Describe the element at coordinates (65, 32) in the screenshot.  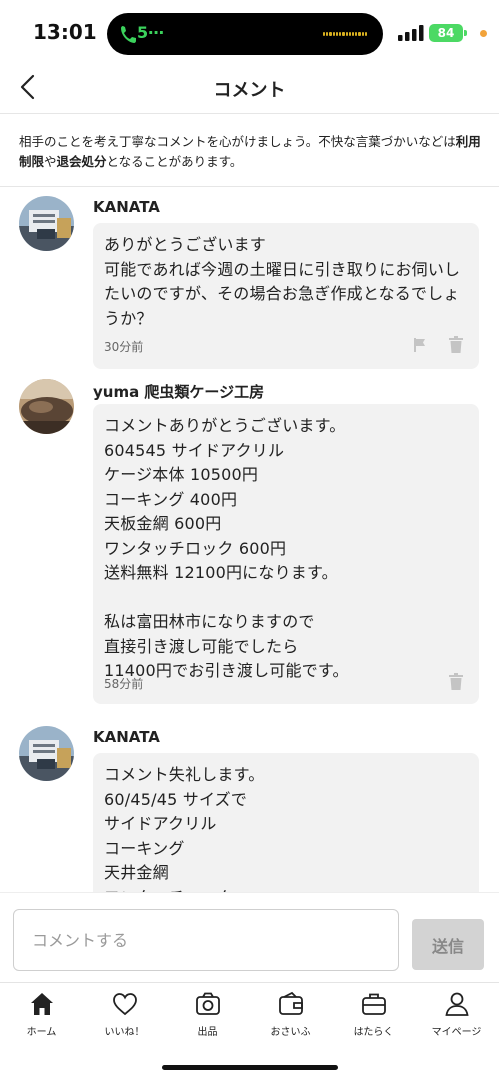
I see `status-time: 13:01` at that location.